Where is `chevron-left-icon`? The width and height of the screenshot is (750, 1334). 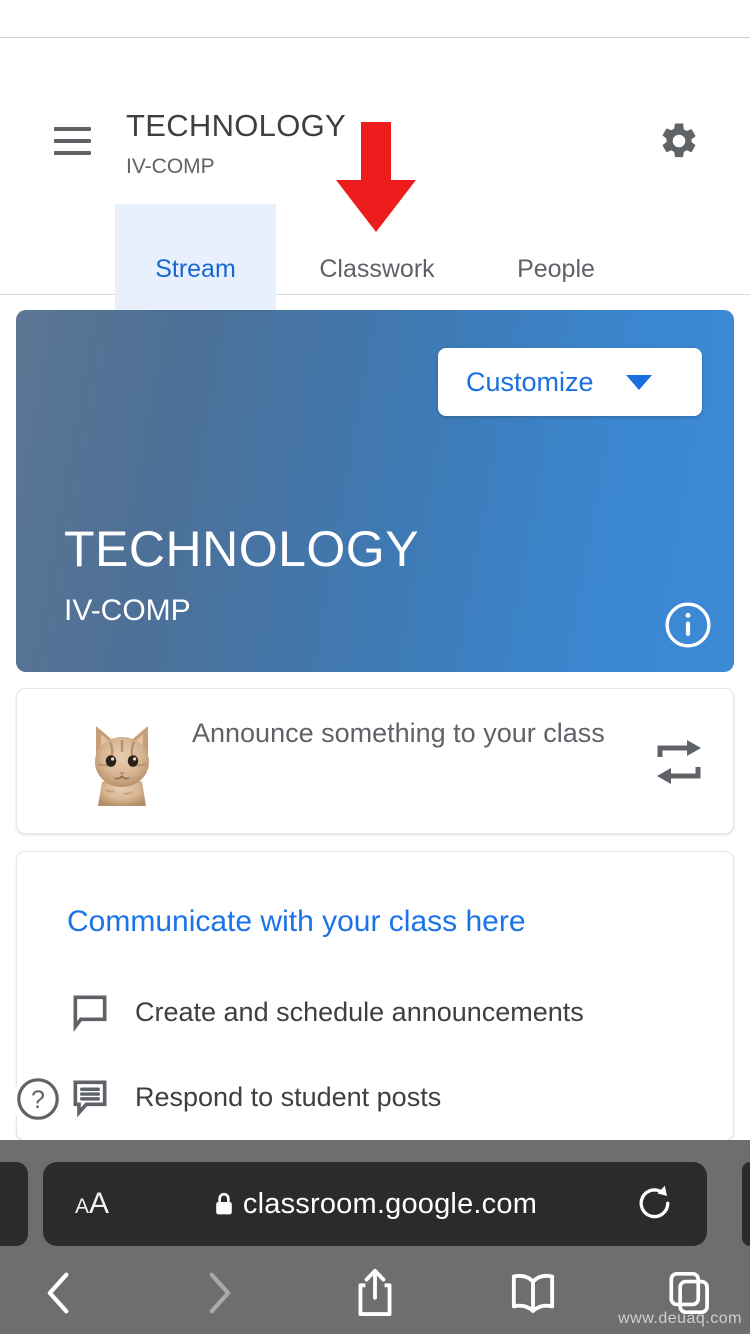
chevron-left-icon is located at coordinates (59, 1295).